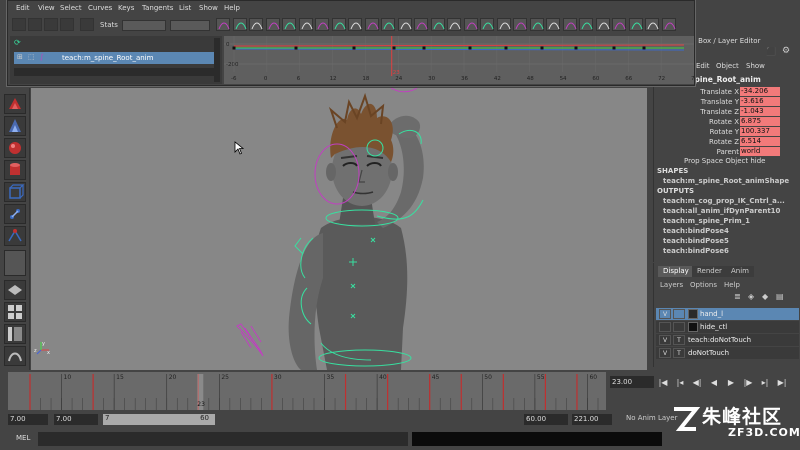 This screenshot has width=800, height=450. I want to click on step-forward-frame-icon: ▸|, so click(765, 383).